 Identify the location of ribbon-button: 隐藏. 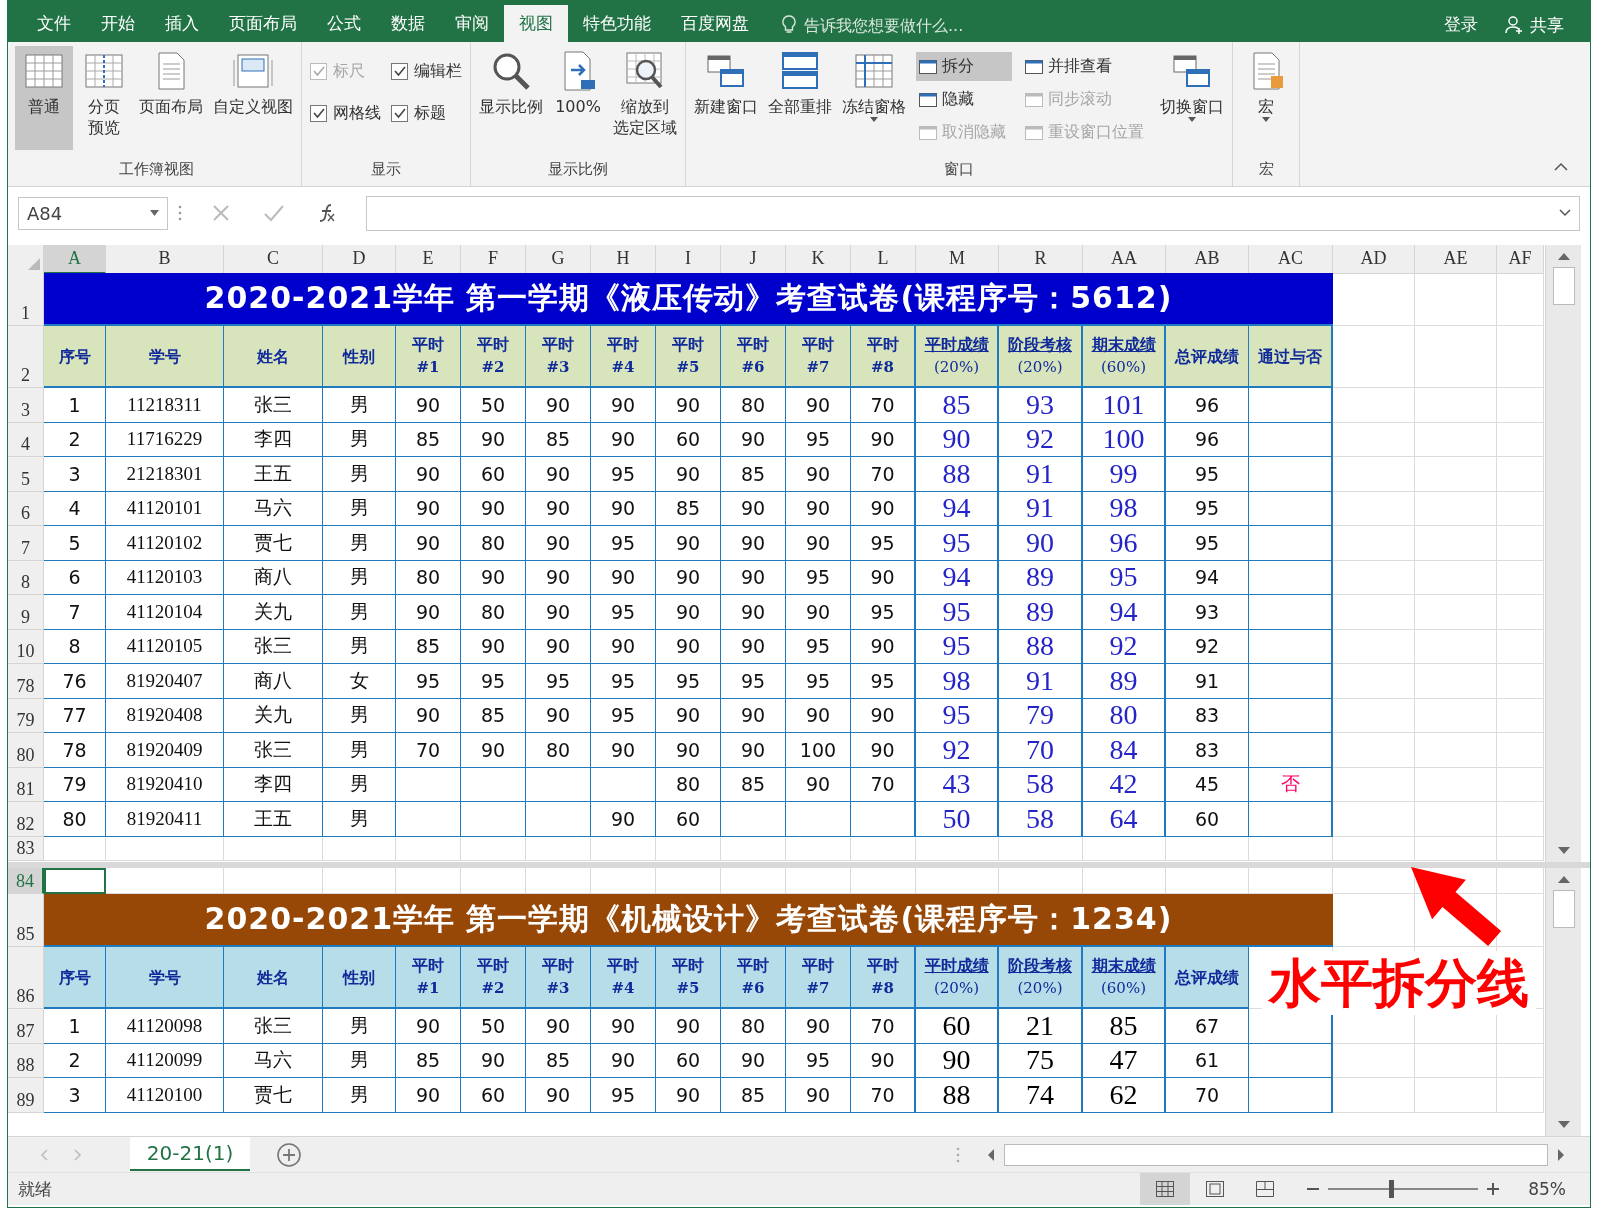
(964, 99).